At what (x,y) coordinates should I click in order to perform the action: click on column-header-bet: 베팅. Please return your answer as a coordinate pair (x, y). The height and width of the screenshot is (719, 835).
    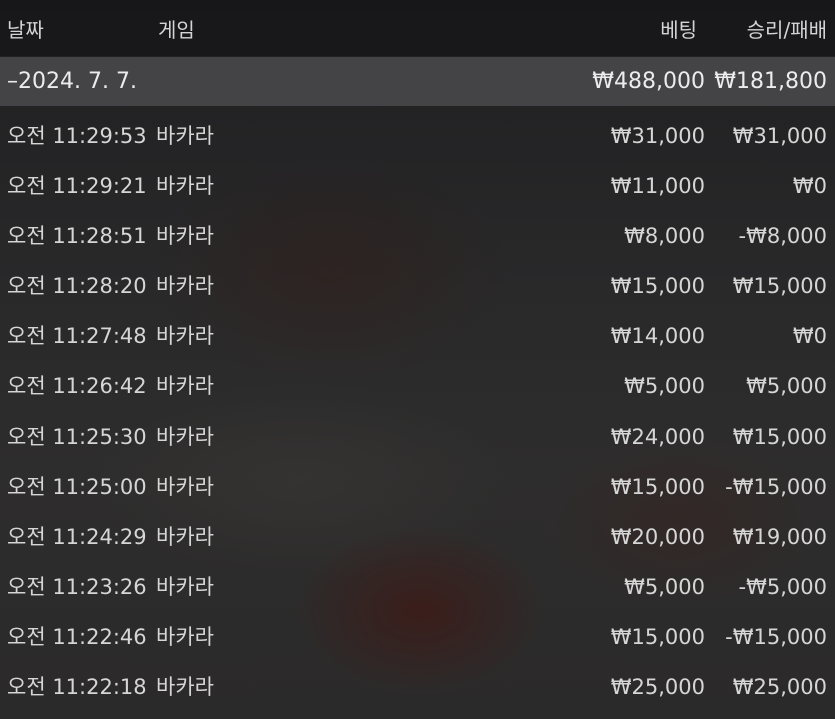
    Looking at the image, I should click on (678, 28).